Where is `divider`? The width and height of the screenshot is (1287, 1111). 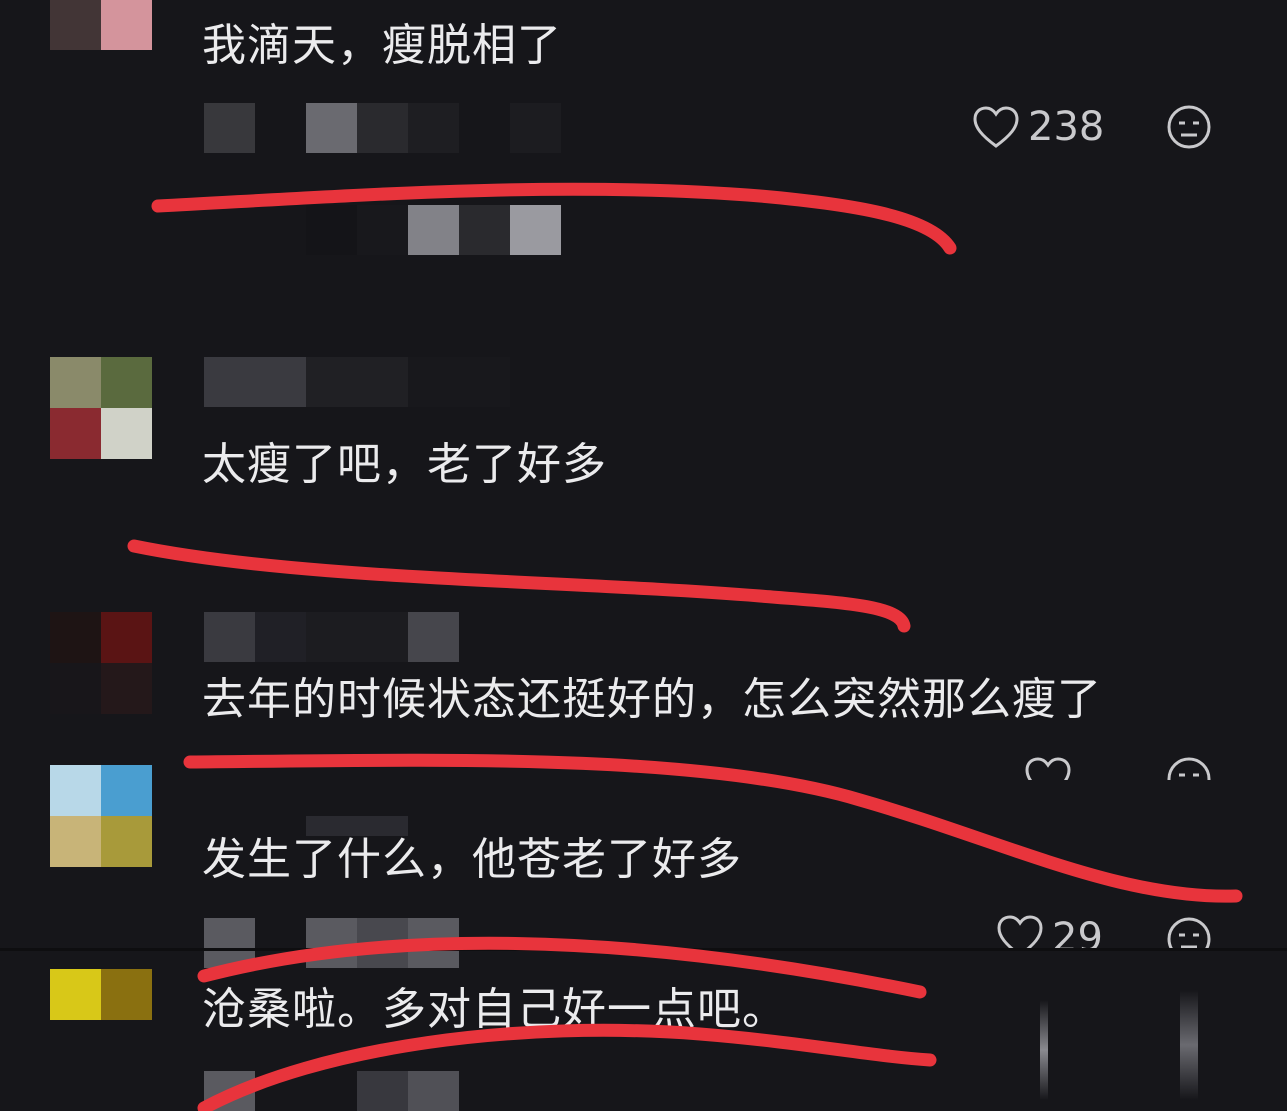 divider is located at coordinates (643, 949).